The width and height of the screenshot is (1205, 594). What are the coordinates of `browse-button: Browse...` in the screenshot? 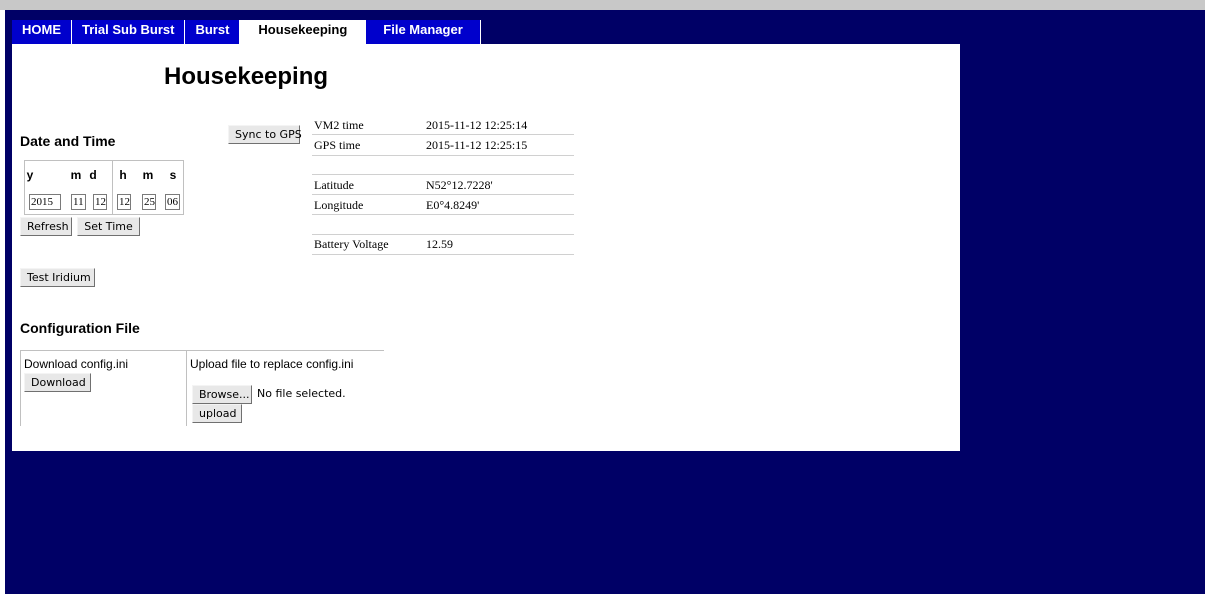 It's located at (222, 394).